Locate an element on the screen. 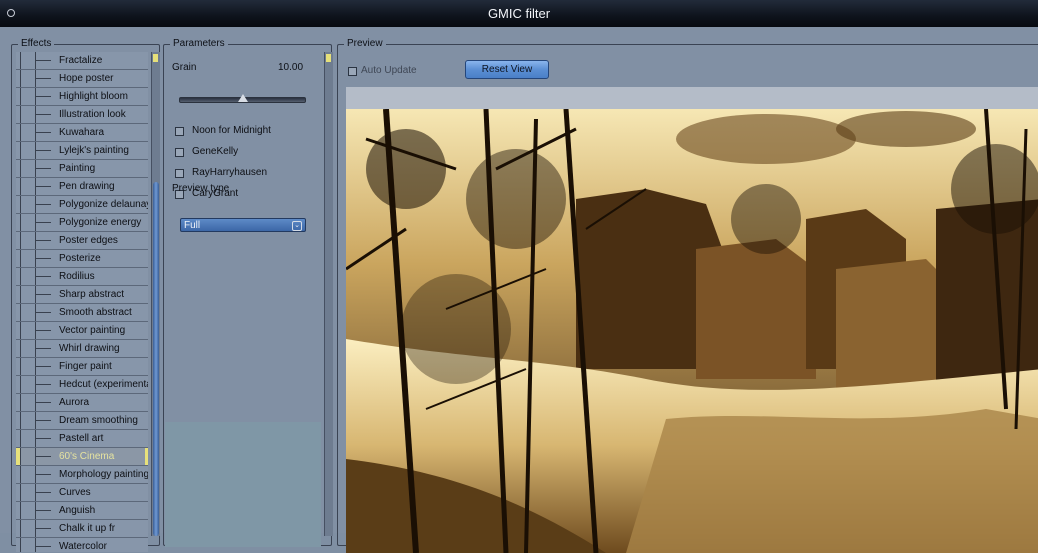  tree-item: Finger paint is located at coordinates (82, 367).